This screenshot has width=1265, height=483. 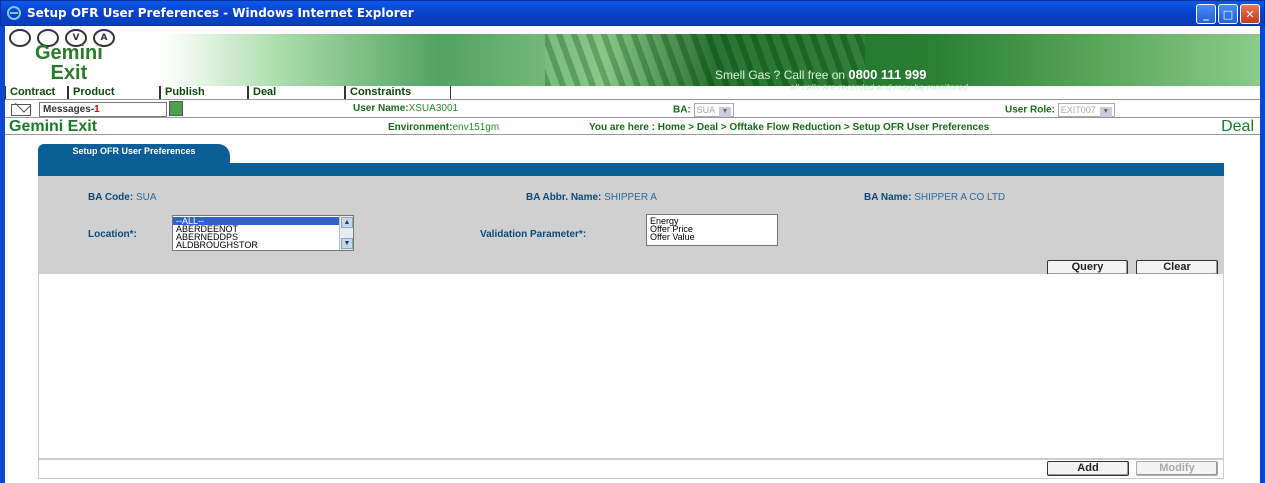 What do you see at coordinates (381, 108) in the screenshot?
I see `user-name-label: User Name:` at bounding box center [381, 108].